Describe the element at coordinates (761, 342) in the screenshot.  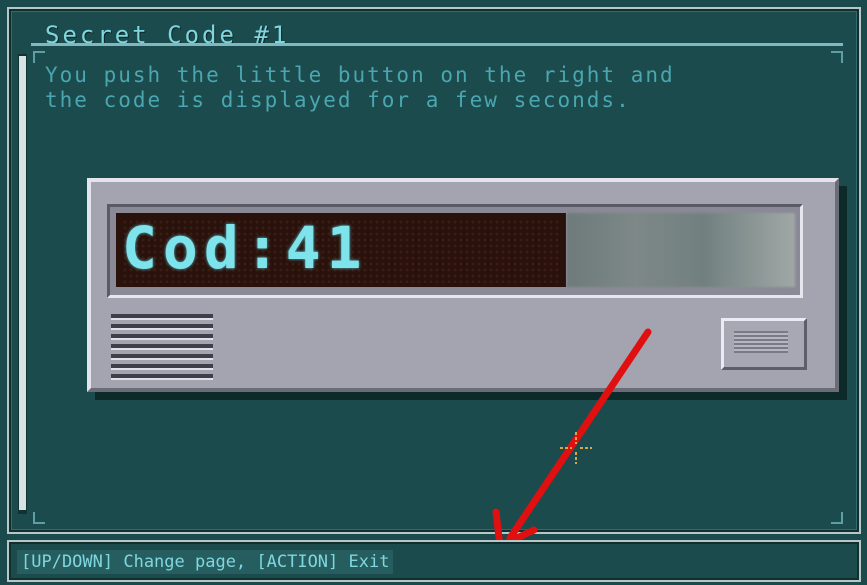
I see `button-grip-icon` at that location.